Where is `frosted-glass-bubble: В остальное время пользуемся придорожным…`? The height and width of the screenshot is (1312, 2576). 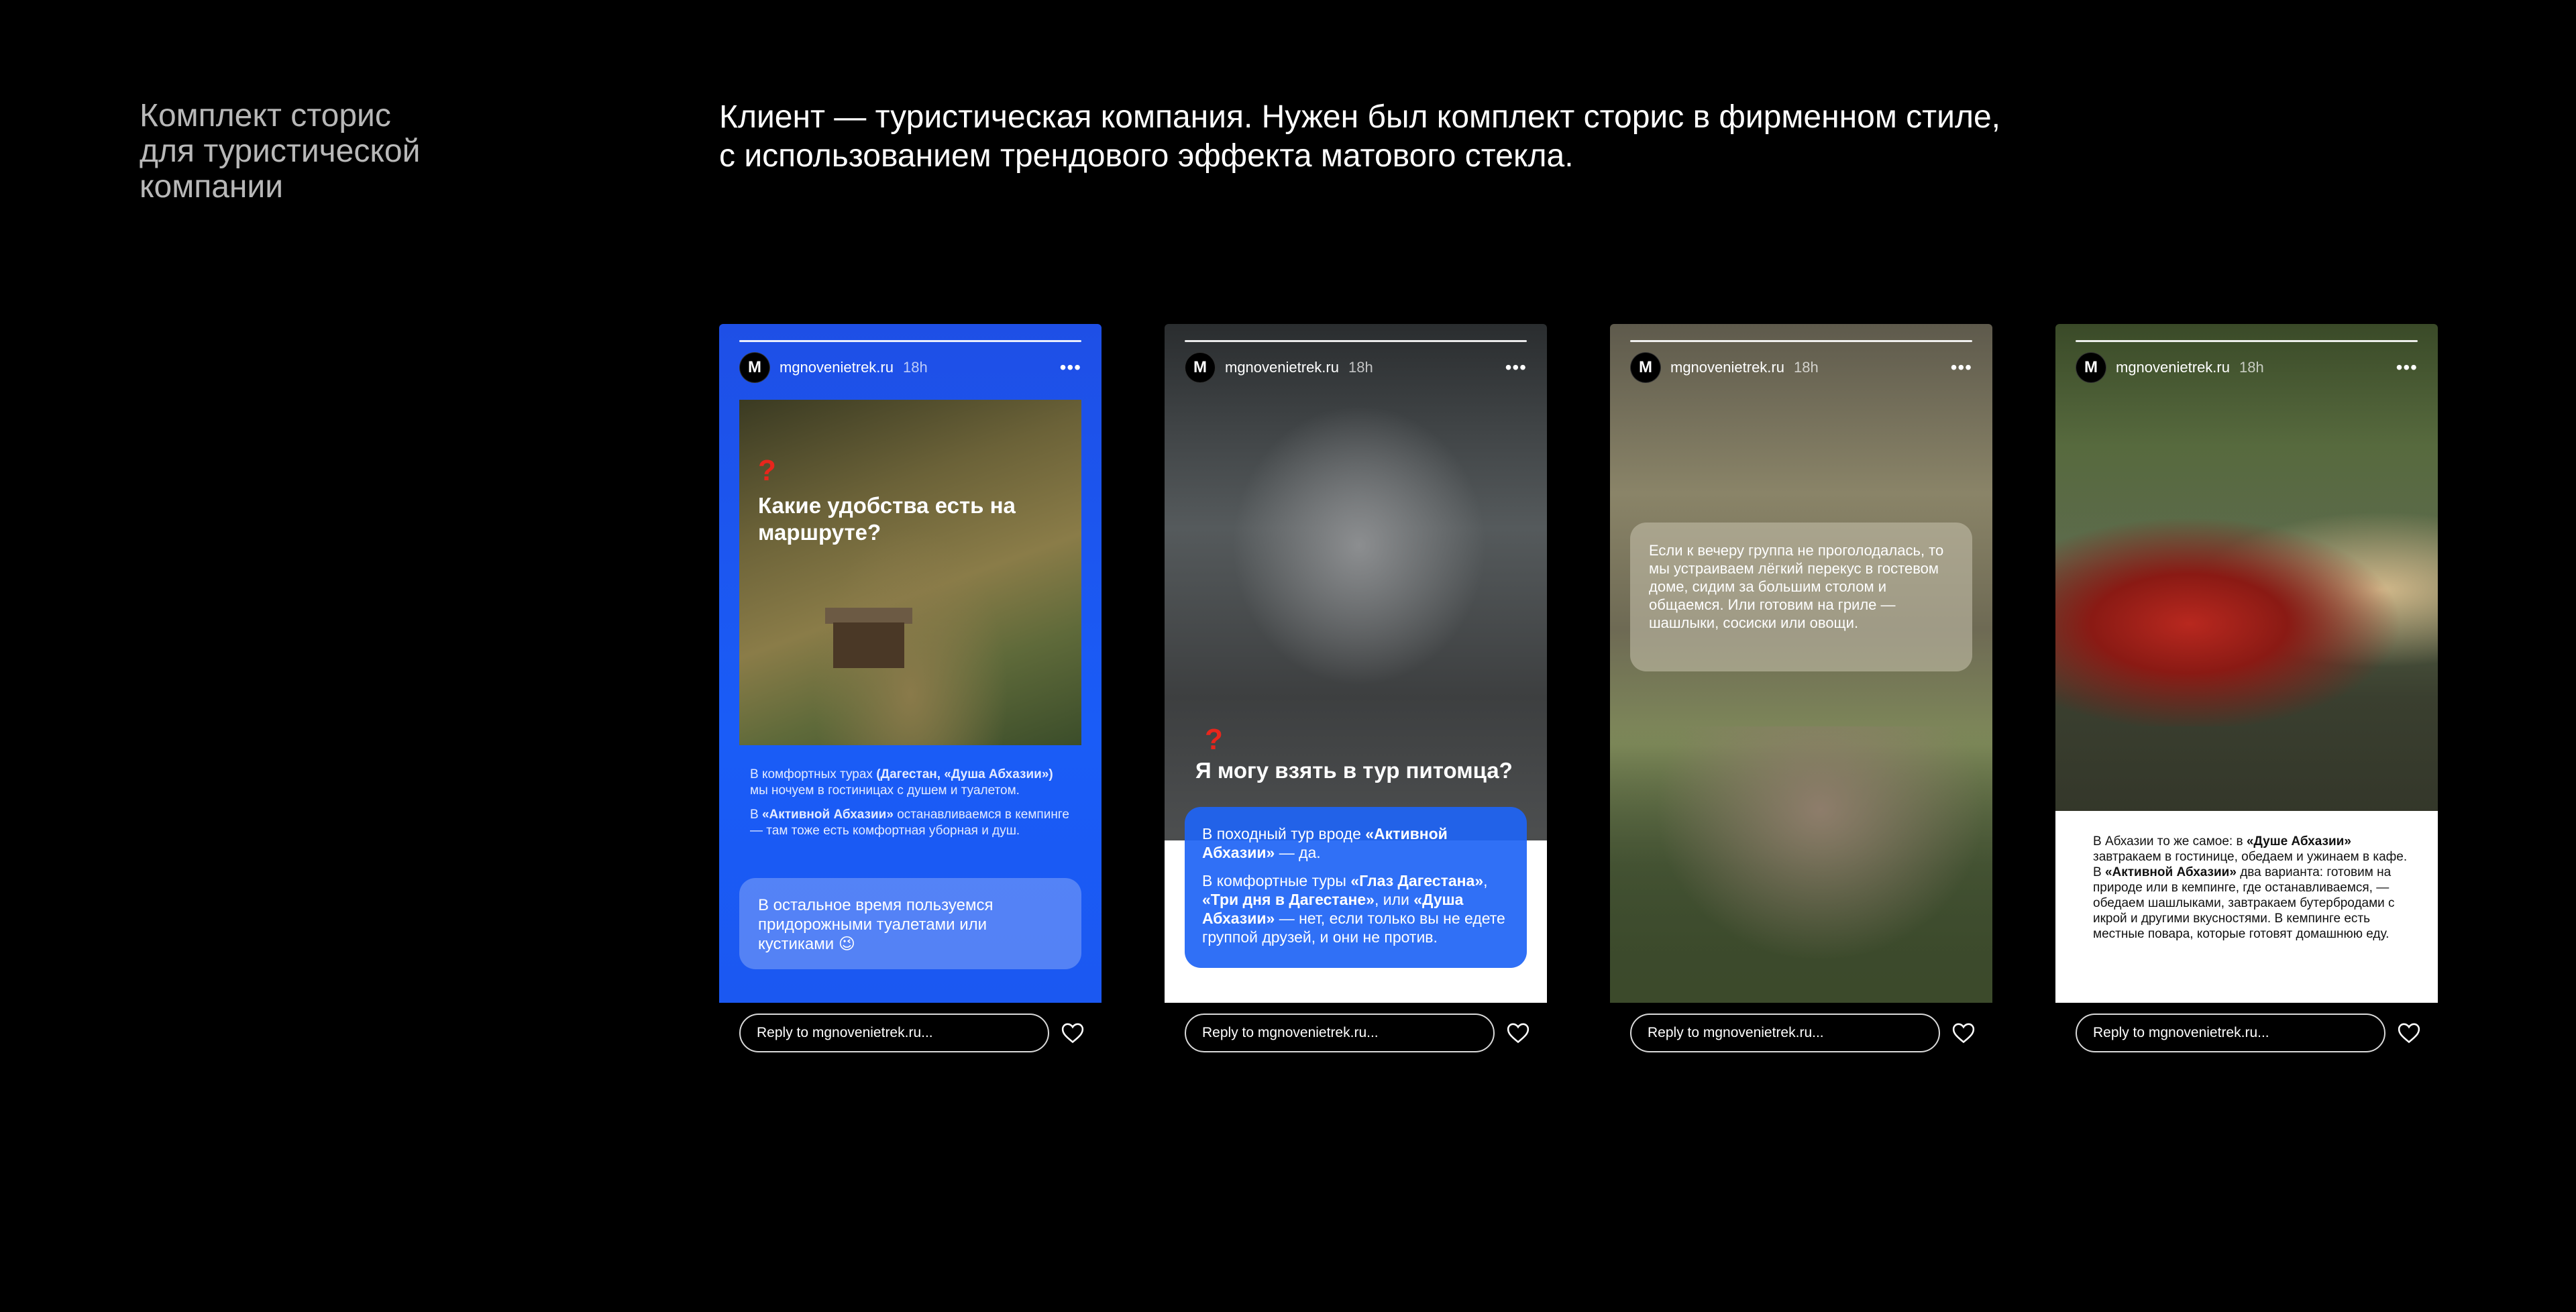 frosted-glass-bubble: В остальное время пользуемся придорожным… is located at coordinates (910, 923).